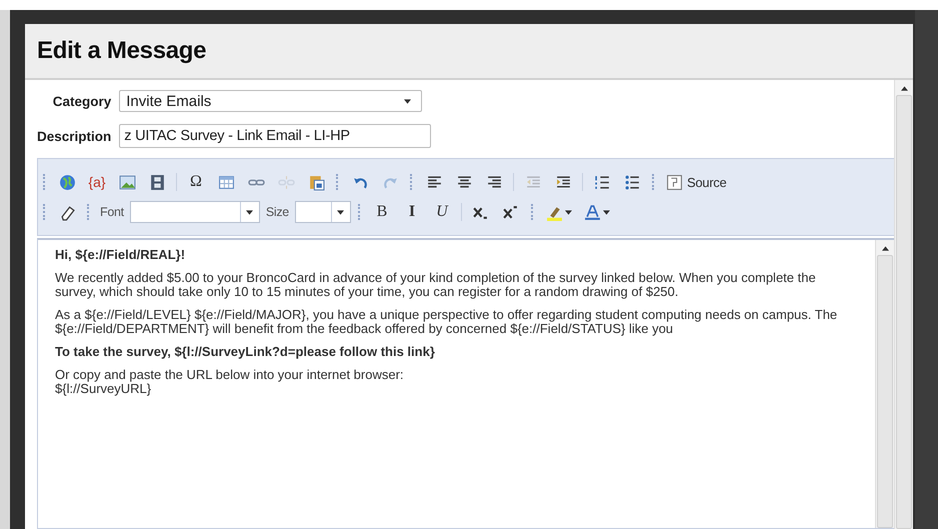  What do you see at coordinates (436, 285) in the screenshot?
I see `message-text: We recently added $5.00 to your BroncoCard in advance of your kind completion of the survey linked below. When you complete the survey, which should take only 10 to 15 minutes of your time, you can register for a random drawing of $250.` at bounding box center [436, 285].